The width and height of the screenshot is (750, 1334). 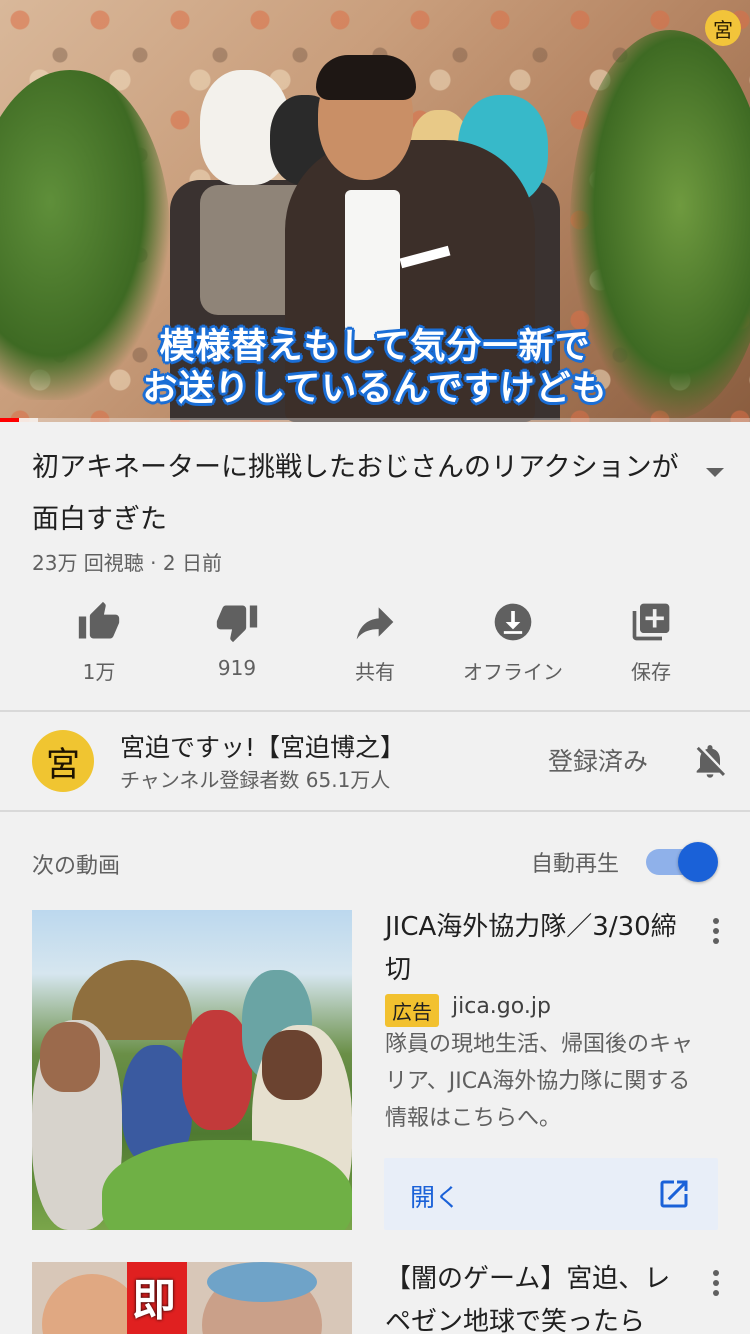 I want to click on notifications-off-icon, so click(x=710, y=761).